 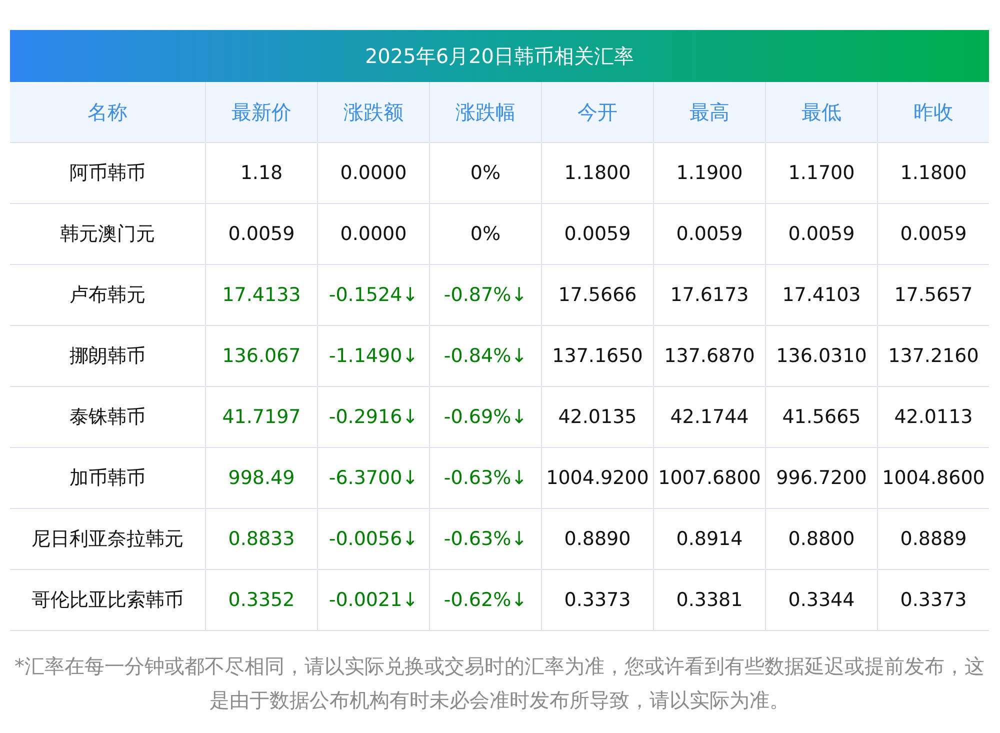 What do you see at coordinates (373, 356) in the screenshot?
I see `table-cell: -1.1490↓` at bounding box center [373, 356].